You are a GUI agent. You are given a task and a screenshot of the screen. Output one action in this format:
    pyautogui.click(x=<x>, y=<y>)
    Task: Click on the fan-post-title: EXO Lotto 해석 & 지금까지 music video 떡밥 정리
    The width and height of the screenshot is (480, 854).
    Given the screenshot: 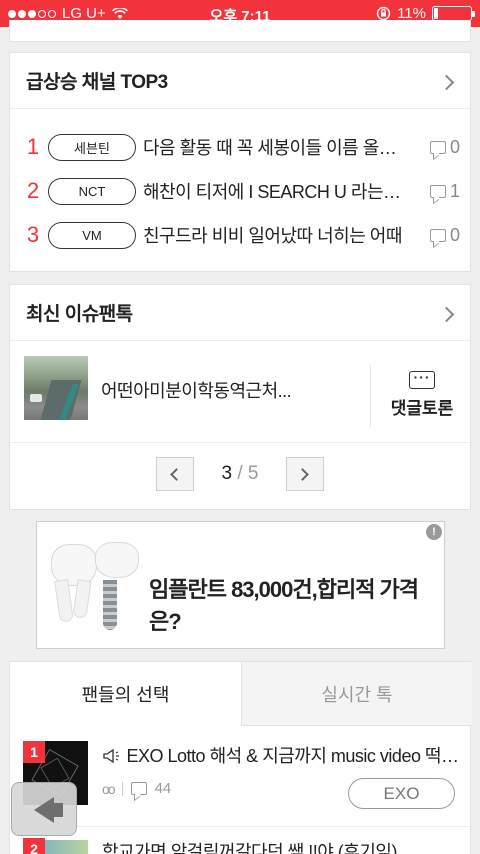 What is the action you would take?
    pyautogui.click(x=281, y=755)
    